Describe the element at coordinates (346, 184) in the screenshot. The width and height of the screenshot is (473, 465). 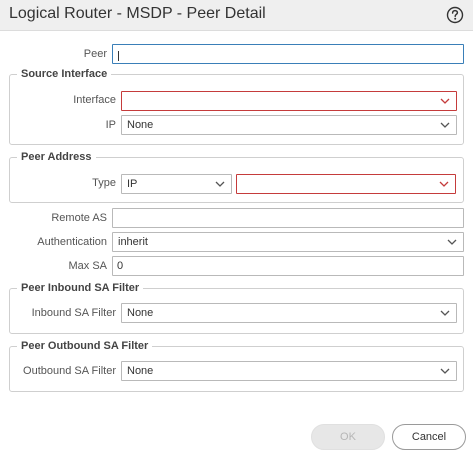
I see `peer-address-select` at that location.